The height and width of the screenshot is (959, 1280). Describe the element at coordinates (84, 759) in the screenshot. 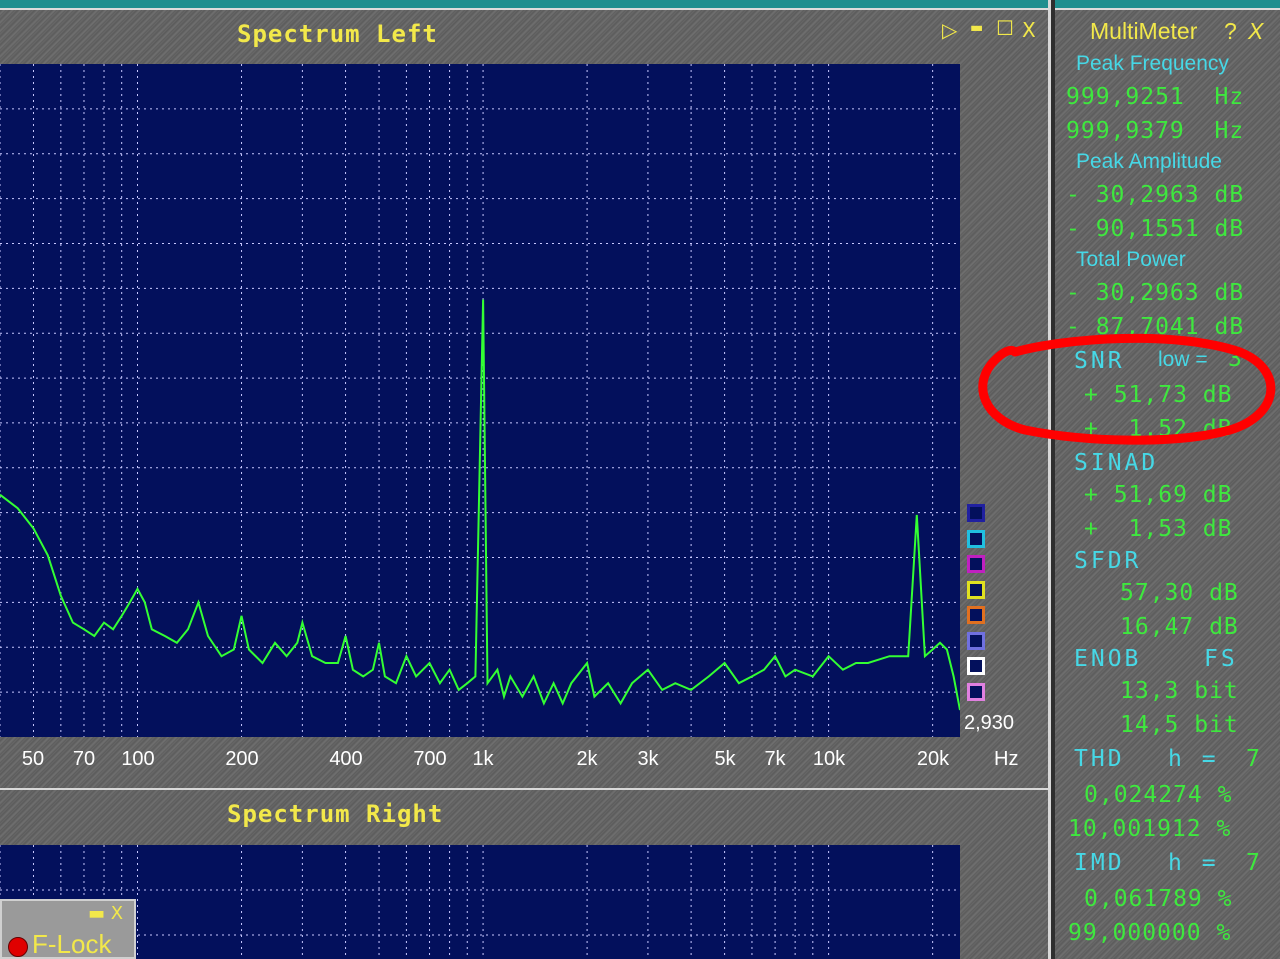

I see `x-tick-label: 70` at that location.